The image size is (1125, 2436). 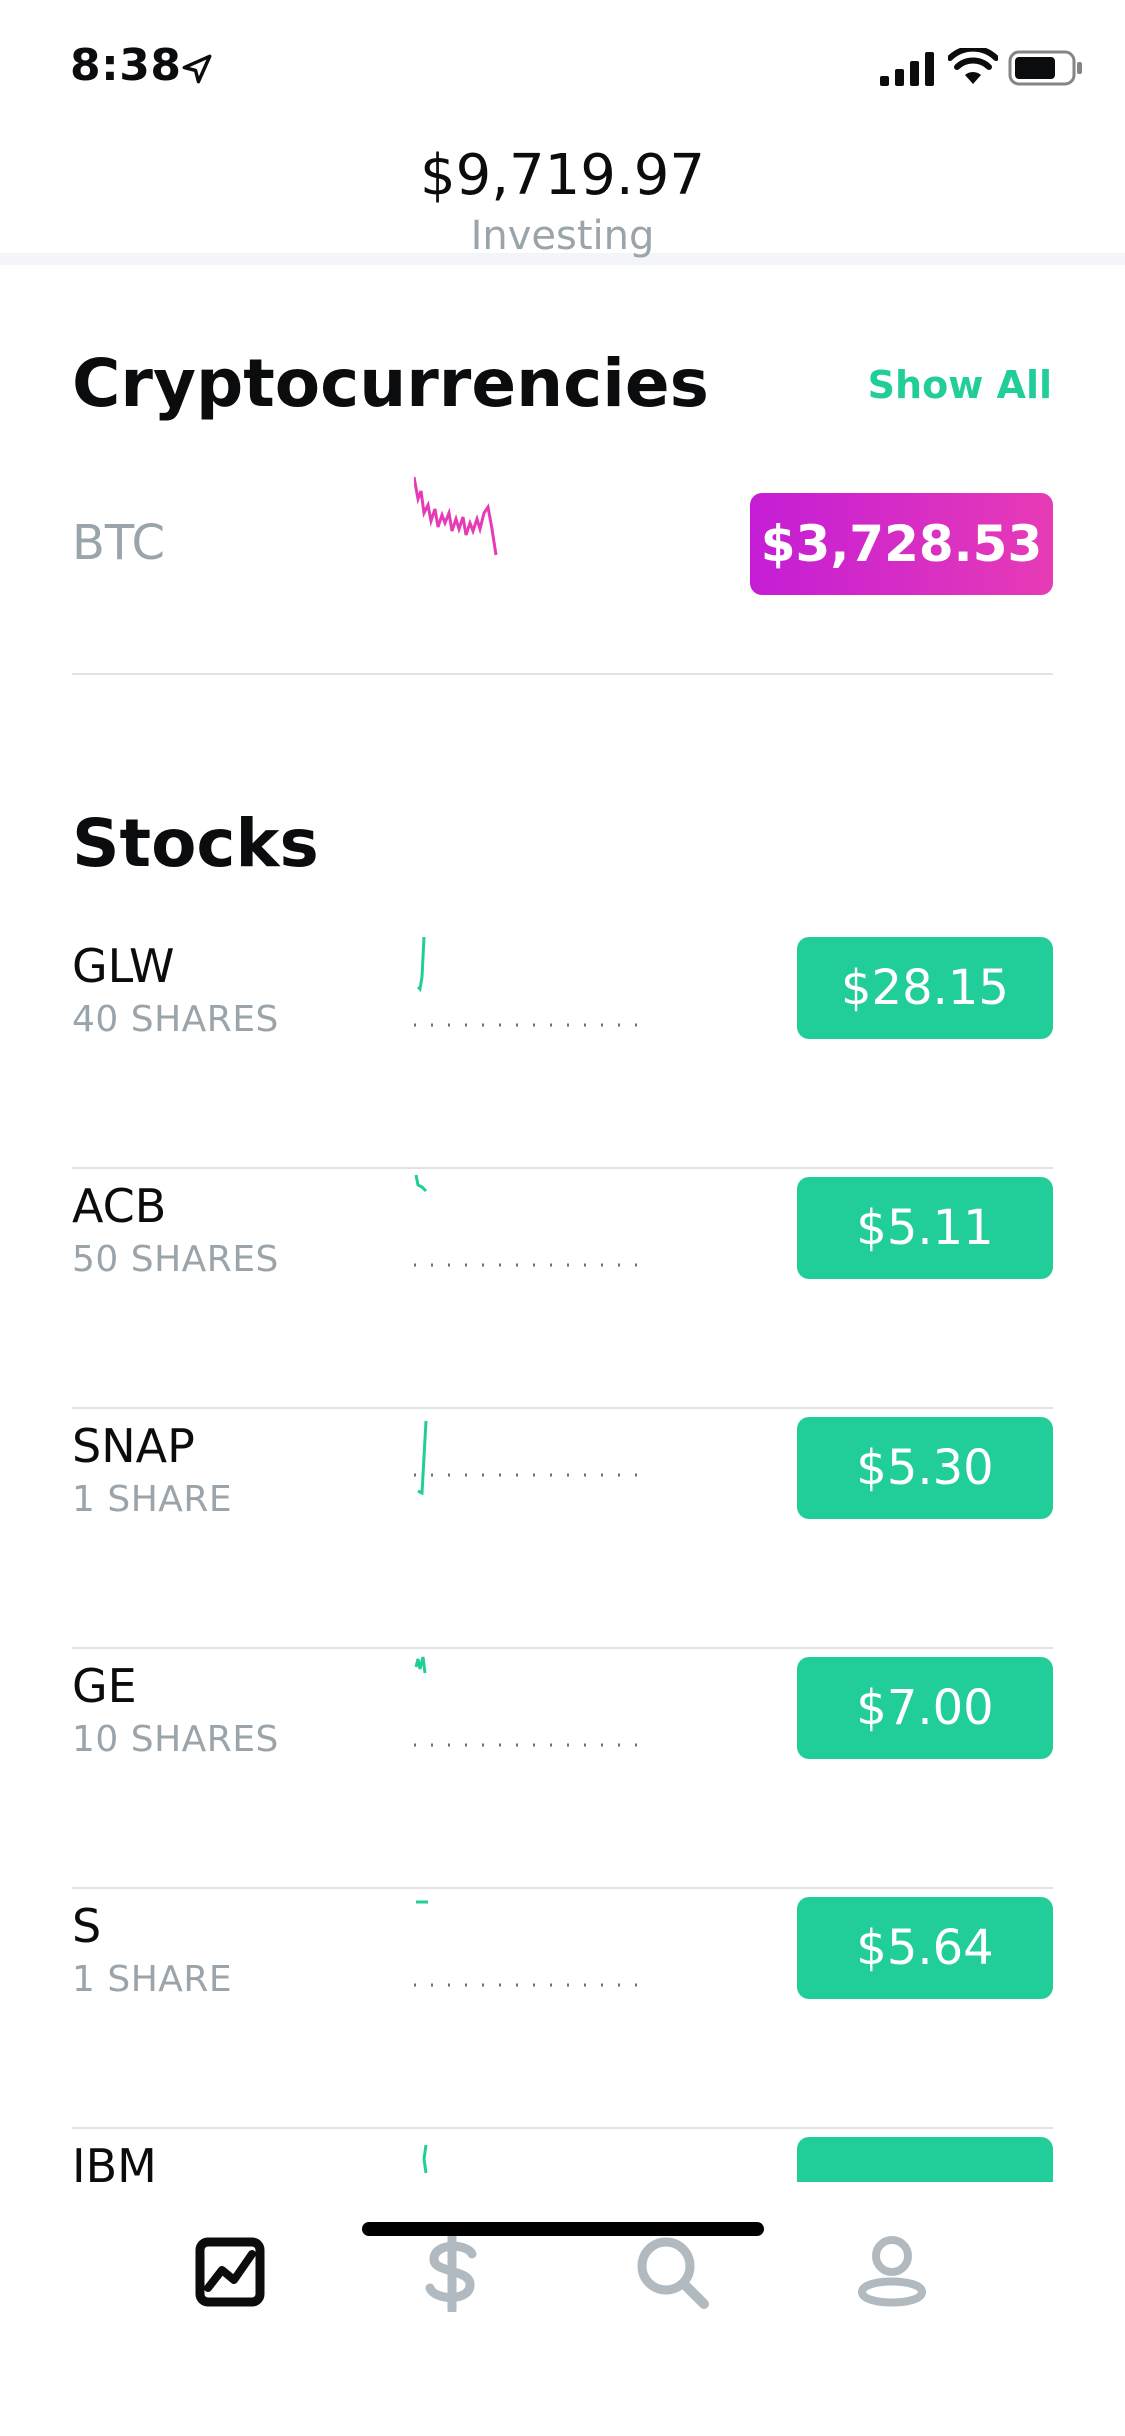 What do you see at coordinates (562, 1289) in the screenshot?
I see `stock-row-acb: ACB 50 SHARES $5.11` at bounding box center [562, 1289].